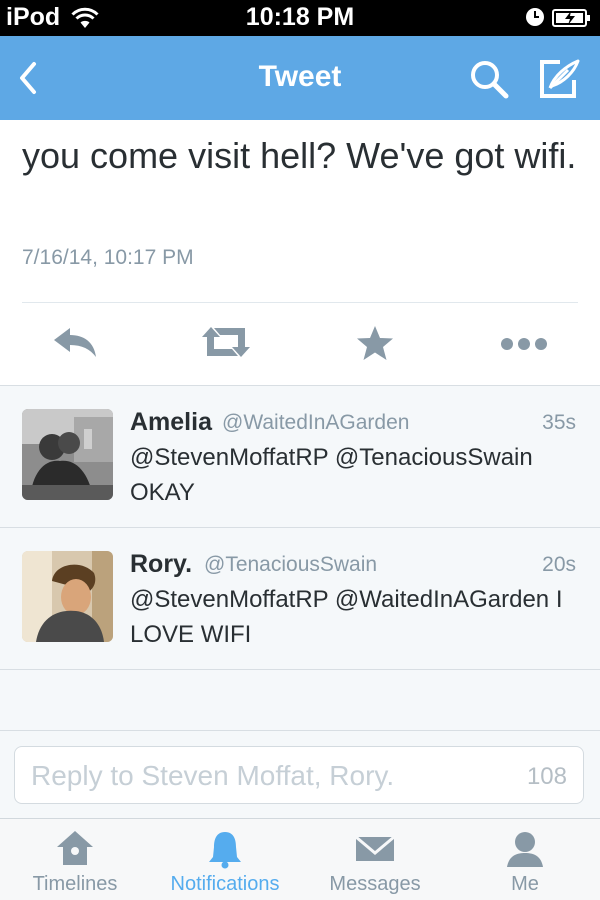 The height and width of the screenshot is (900, 600). What do you see at coordinates (75, 851) in the screenshot?
I see `home-icon` at bounding box center [75, 851].